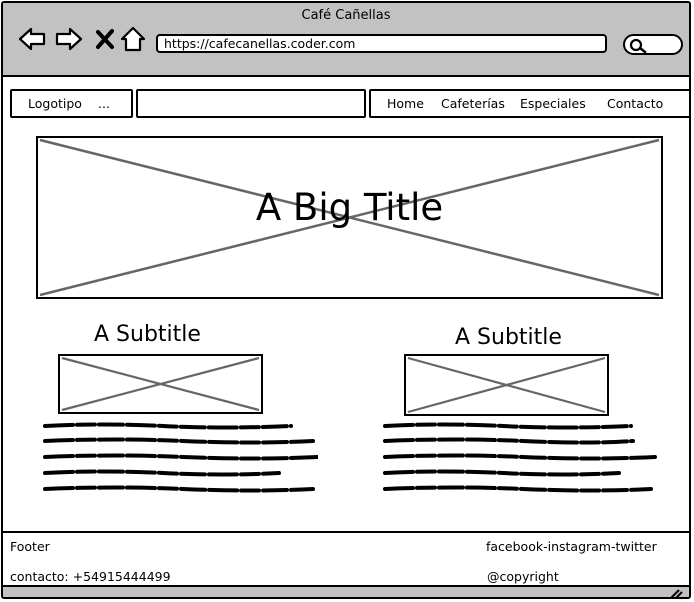 This screenshot has width=694, height=602. What do you see at coordinates (508, 337) in the screenshot?
I see `section-2-subtitle: A Subtitle` at bounding box center [508, 337].